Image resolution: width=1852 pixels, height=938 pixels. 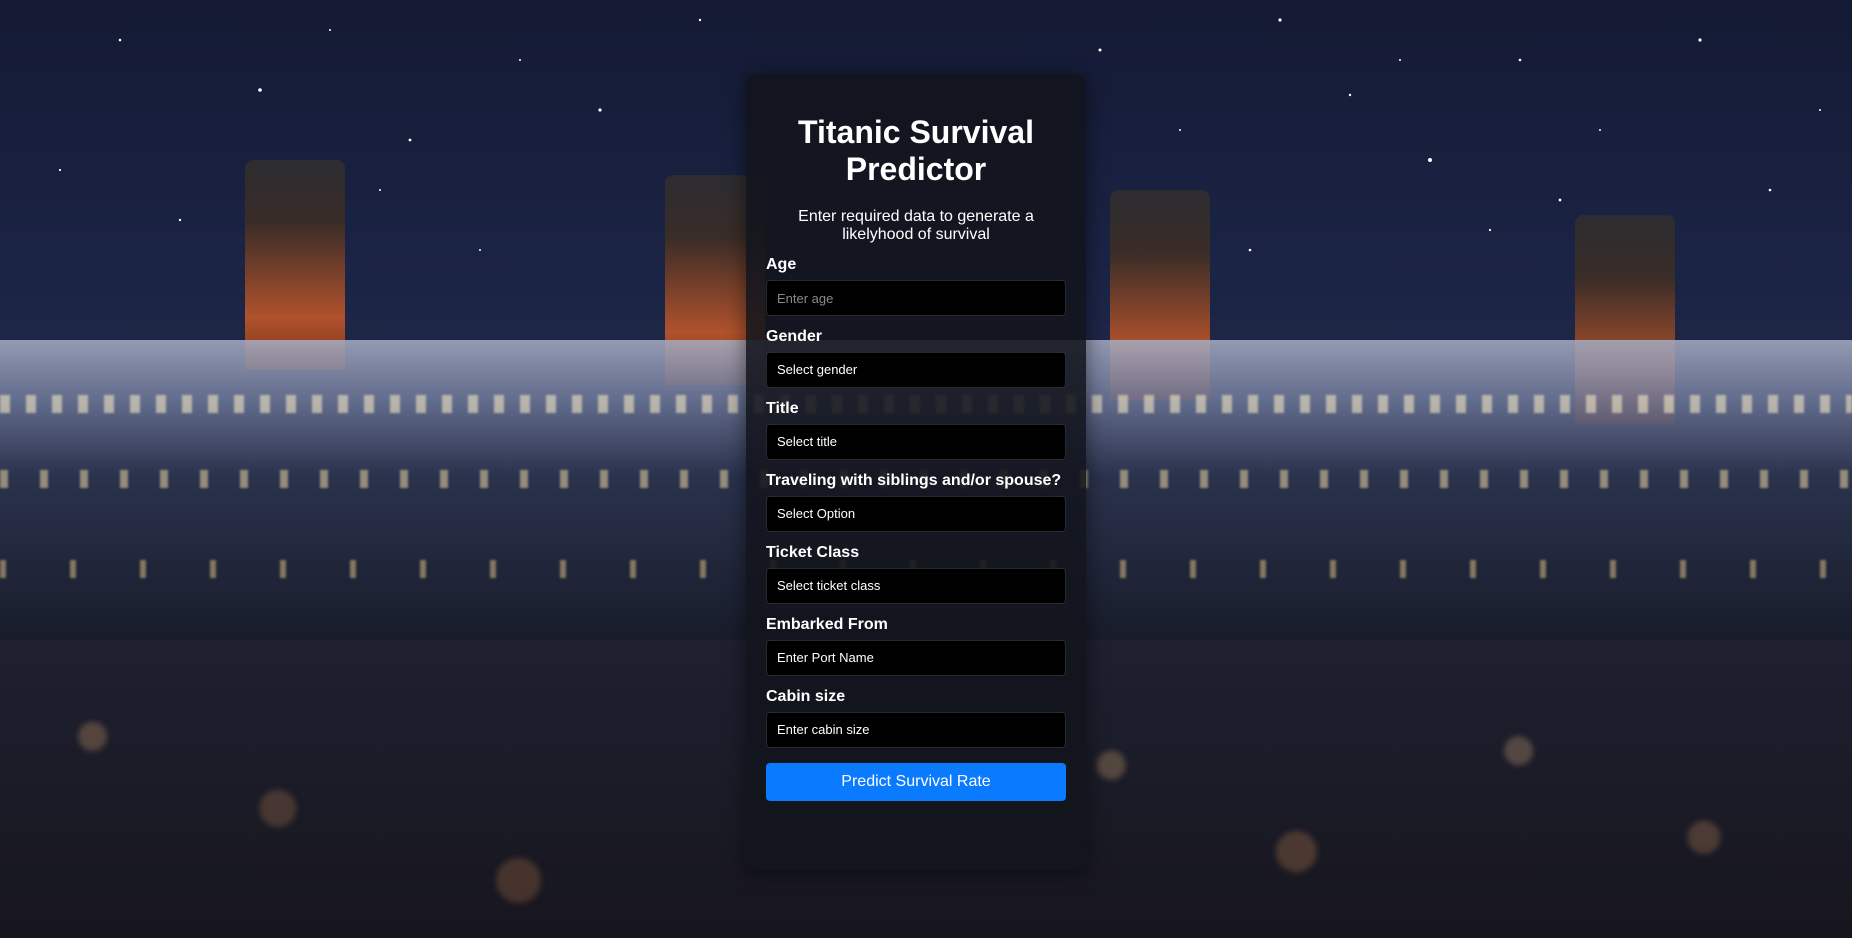 I want to click on embarked-field-group: Embarked From Enter Port Name, so click(x=916, y=646).